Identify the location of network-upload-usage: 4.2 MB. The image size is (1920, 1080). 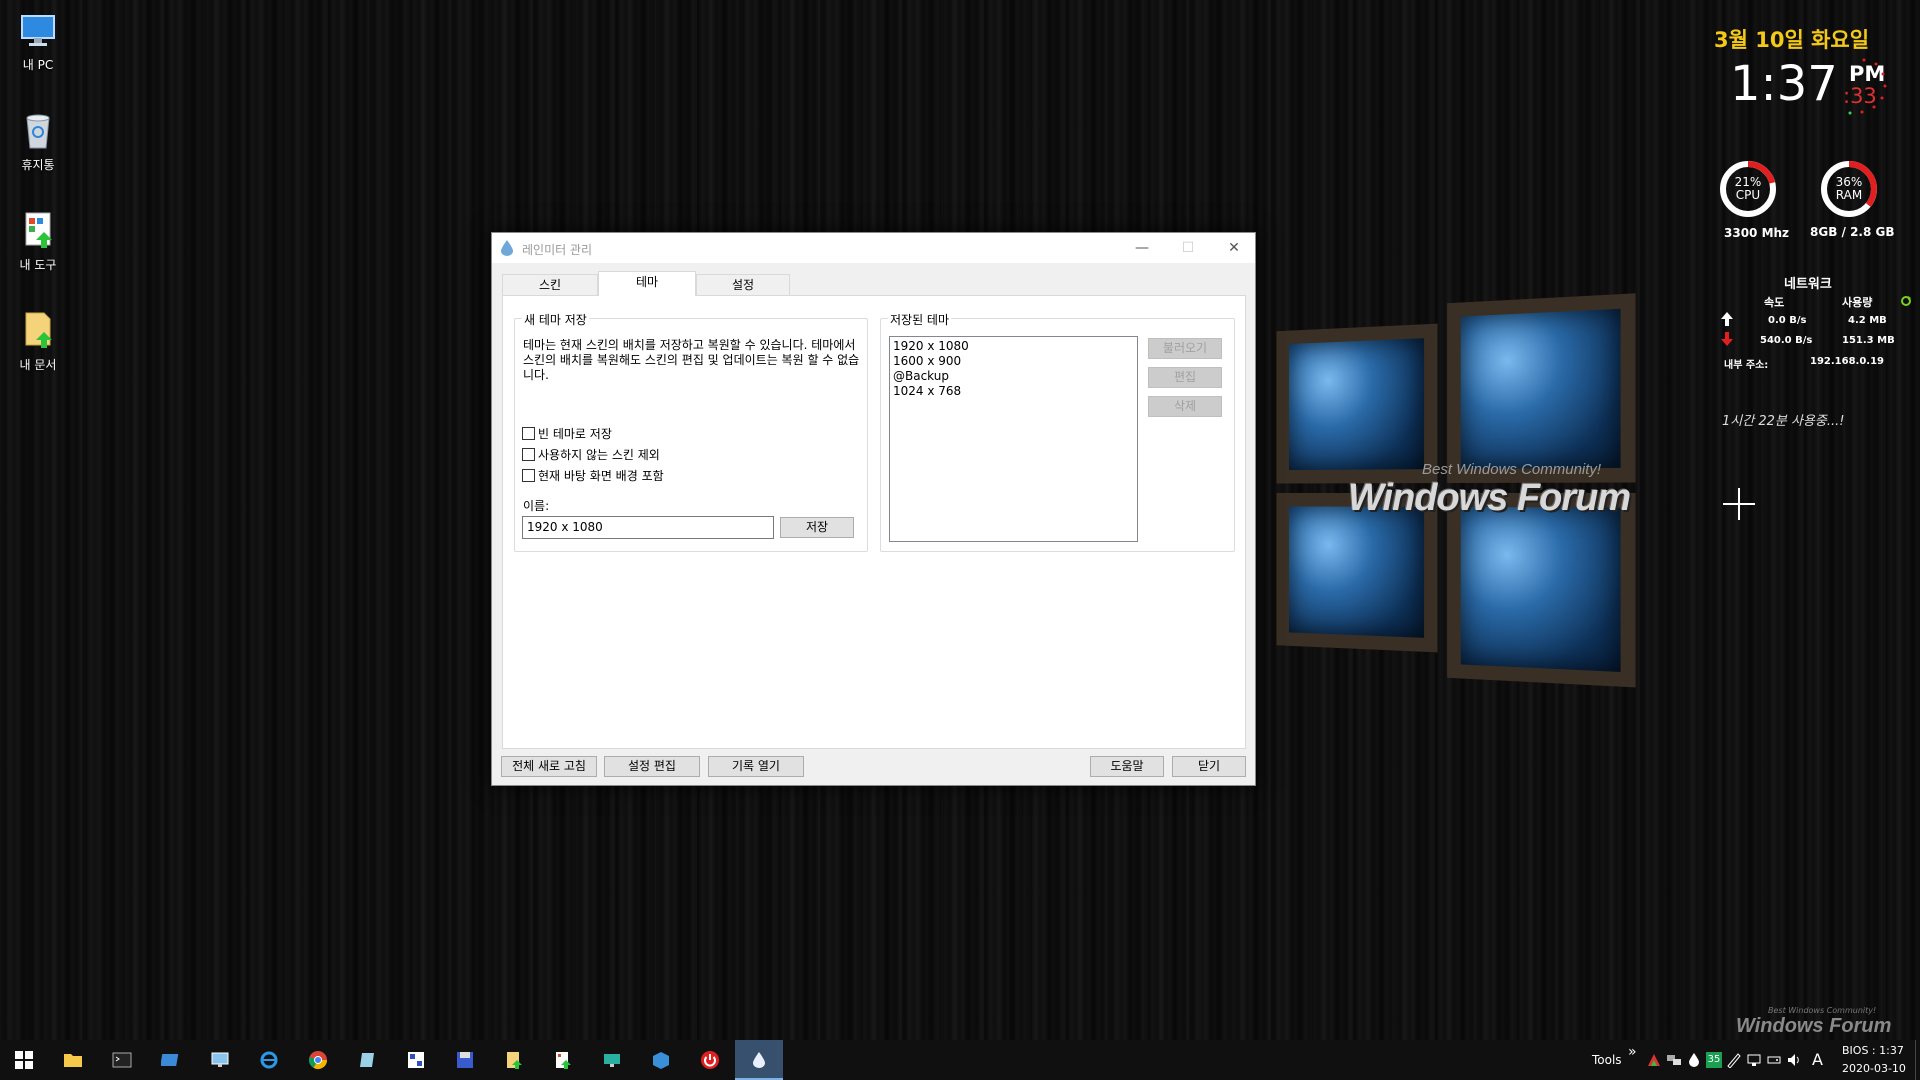
(1867, 320).